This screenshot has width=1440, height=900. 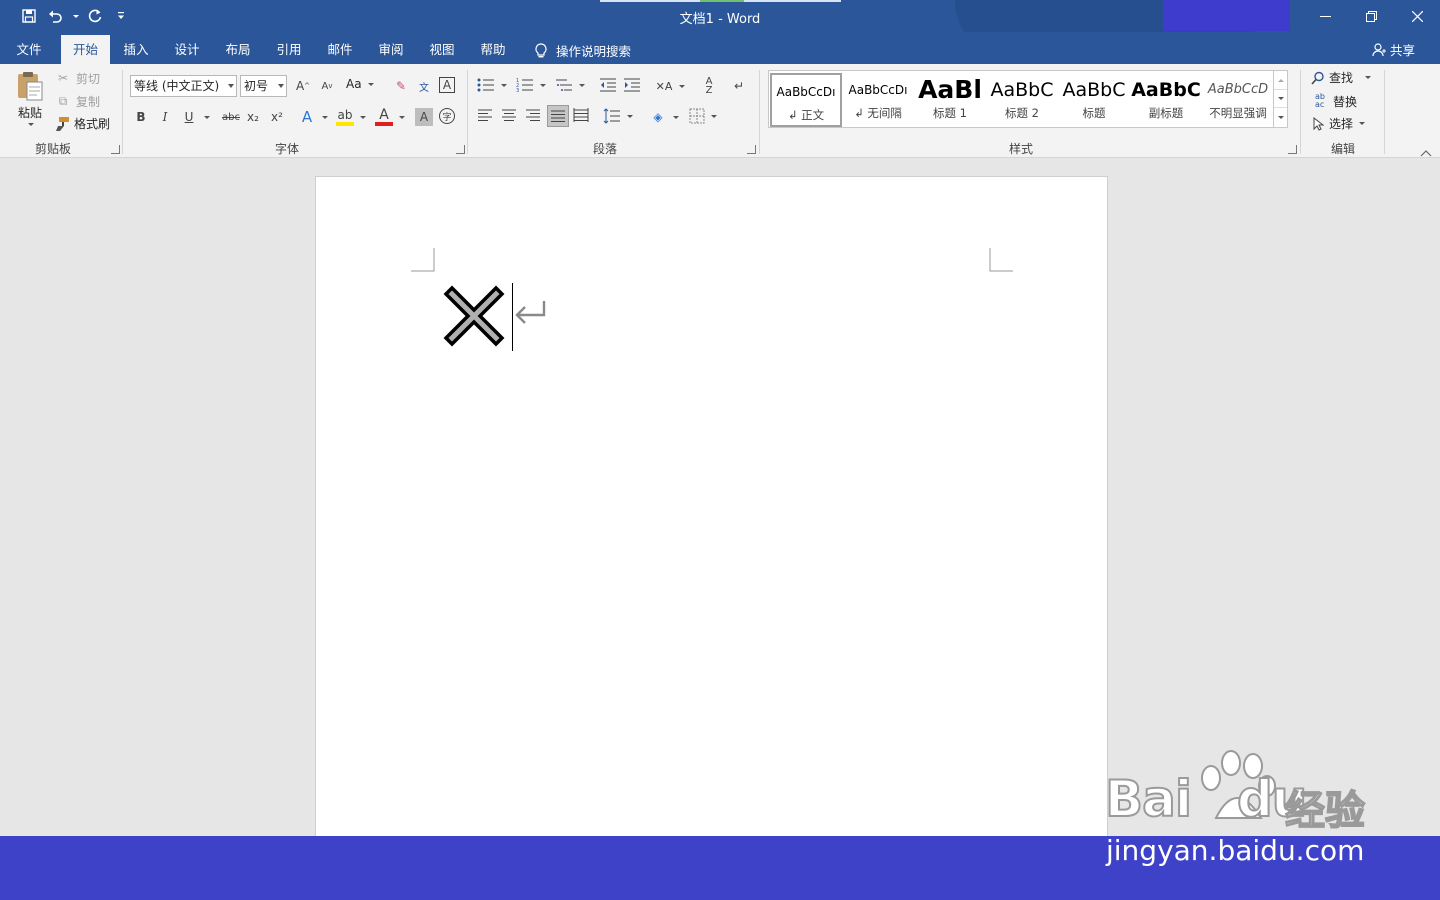 What do you see at coordinates (1338, 123) in the screenshot?
I see `select-button: 选择` at bounding box center [1338, 123].